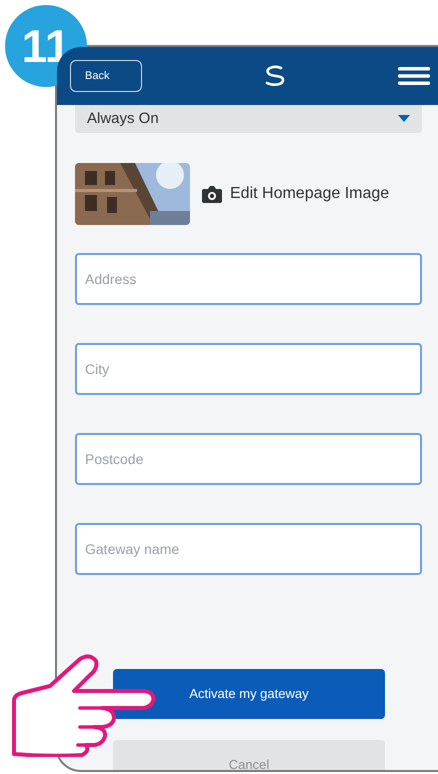 The image size is (438, 774). Describe the element at coordinates (248, 549) in the screenshot. I see `input-field: Gateway name` at that location.